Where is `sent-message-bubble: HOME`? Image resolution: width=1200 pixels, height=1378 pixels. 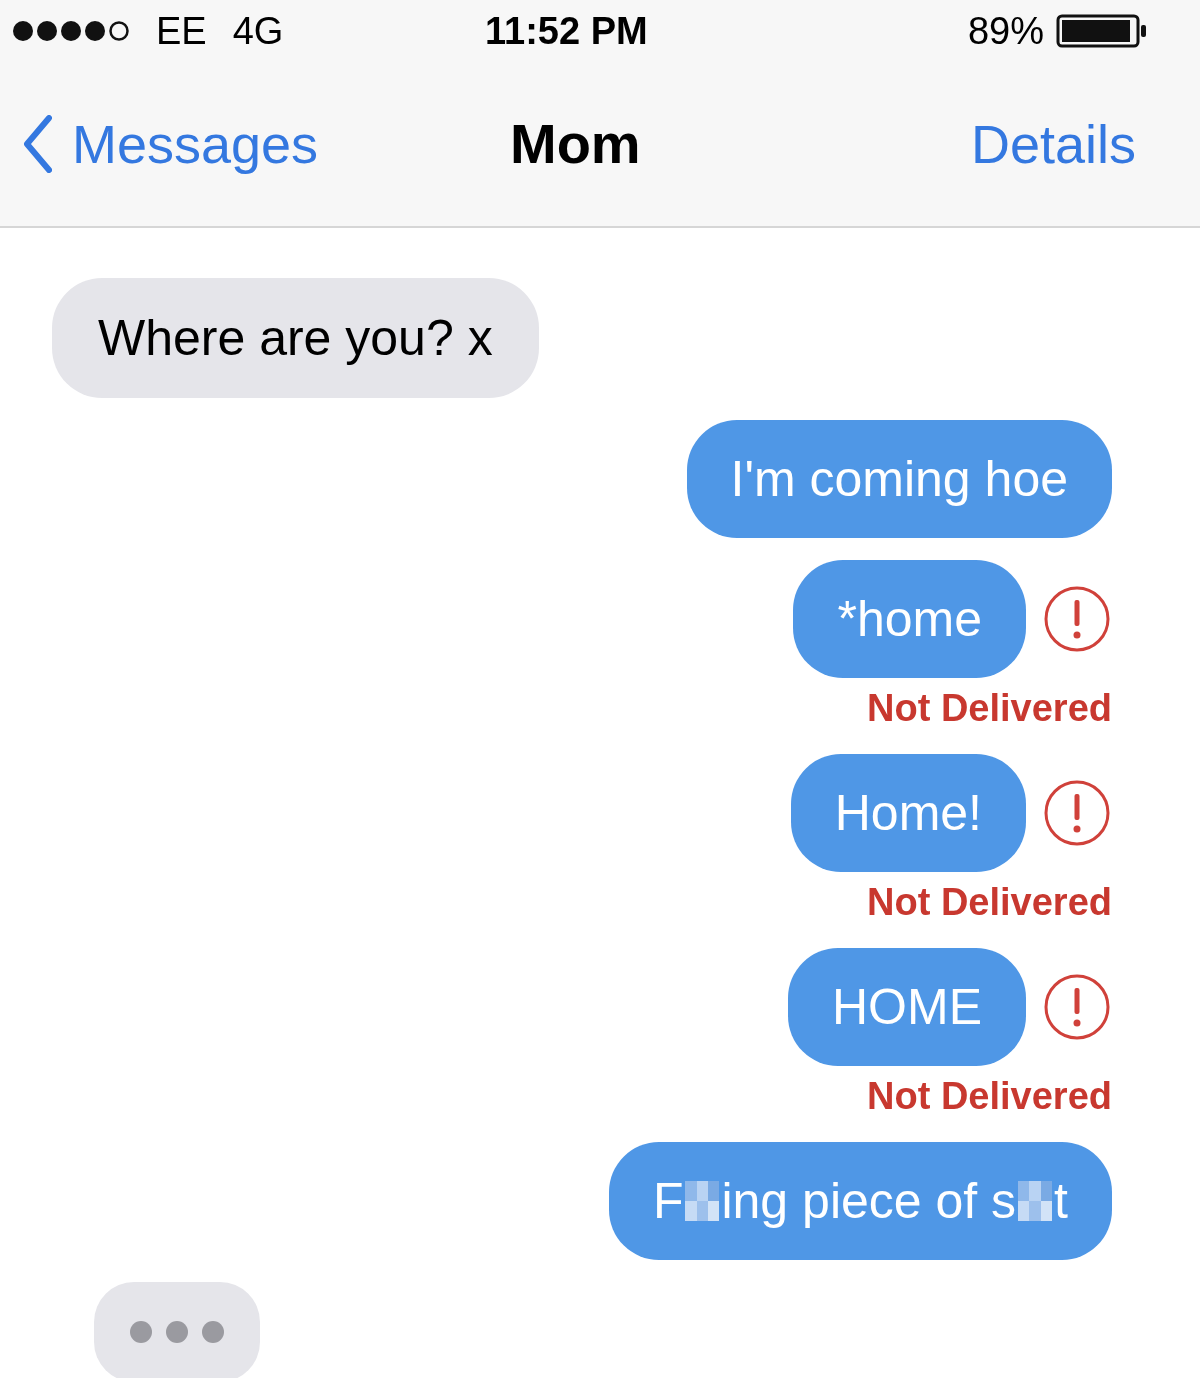
sent-message-bubble: HOME is located at coordinates (907, 1007).